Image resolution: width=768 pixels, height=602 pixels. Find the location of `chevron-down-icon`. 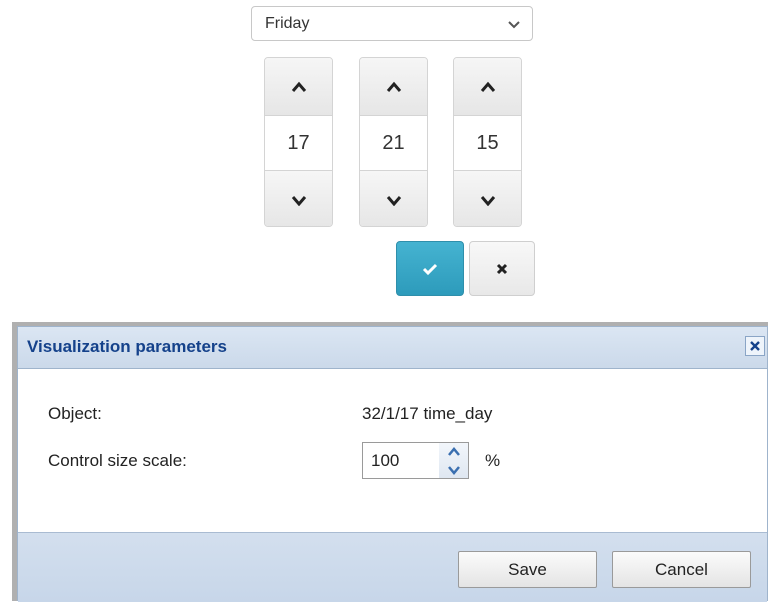

chevron-down-icon is located at coordinates (514, 24).